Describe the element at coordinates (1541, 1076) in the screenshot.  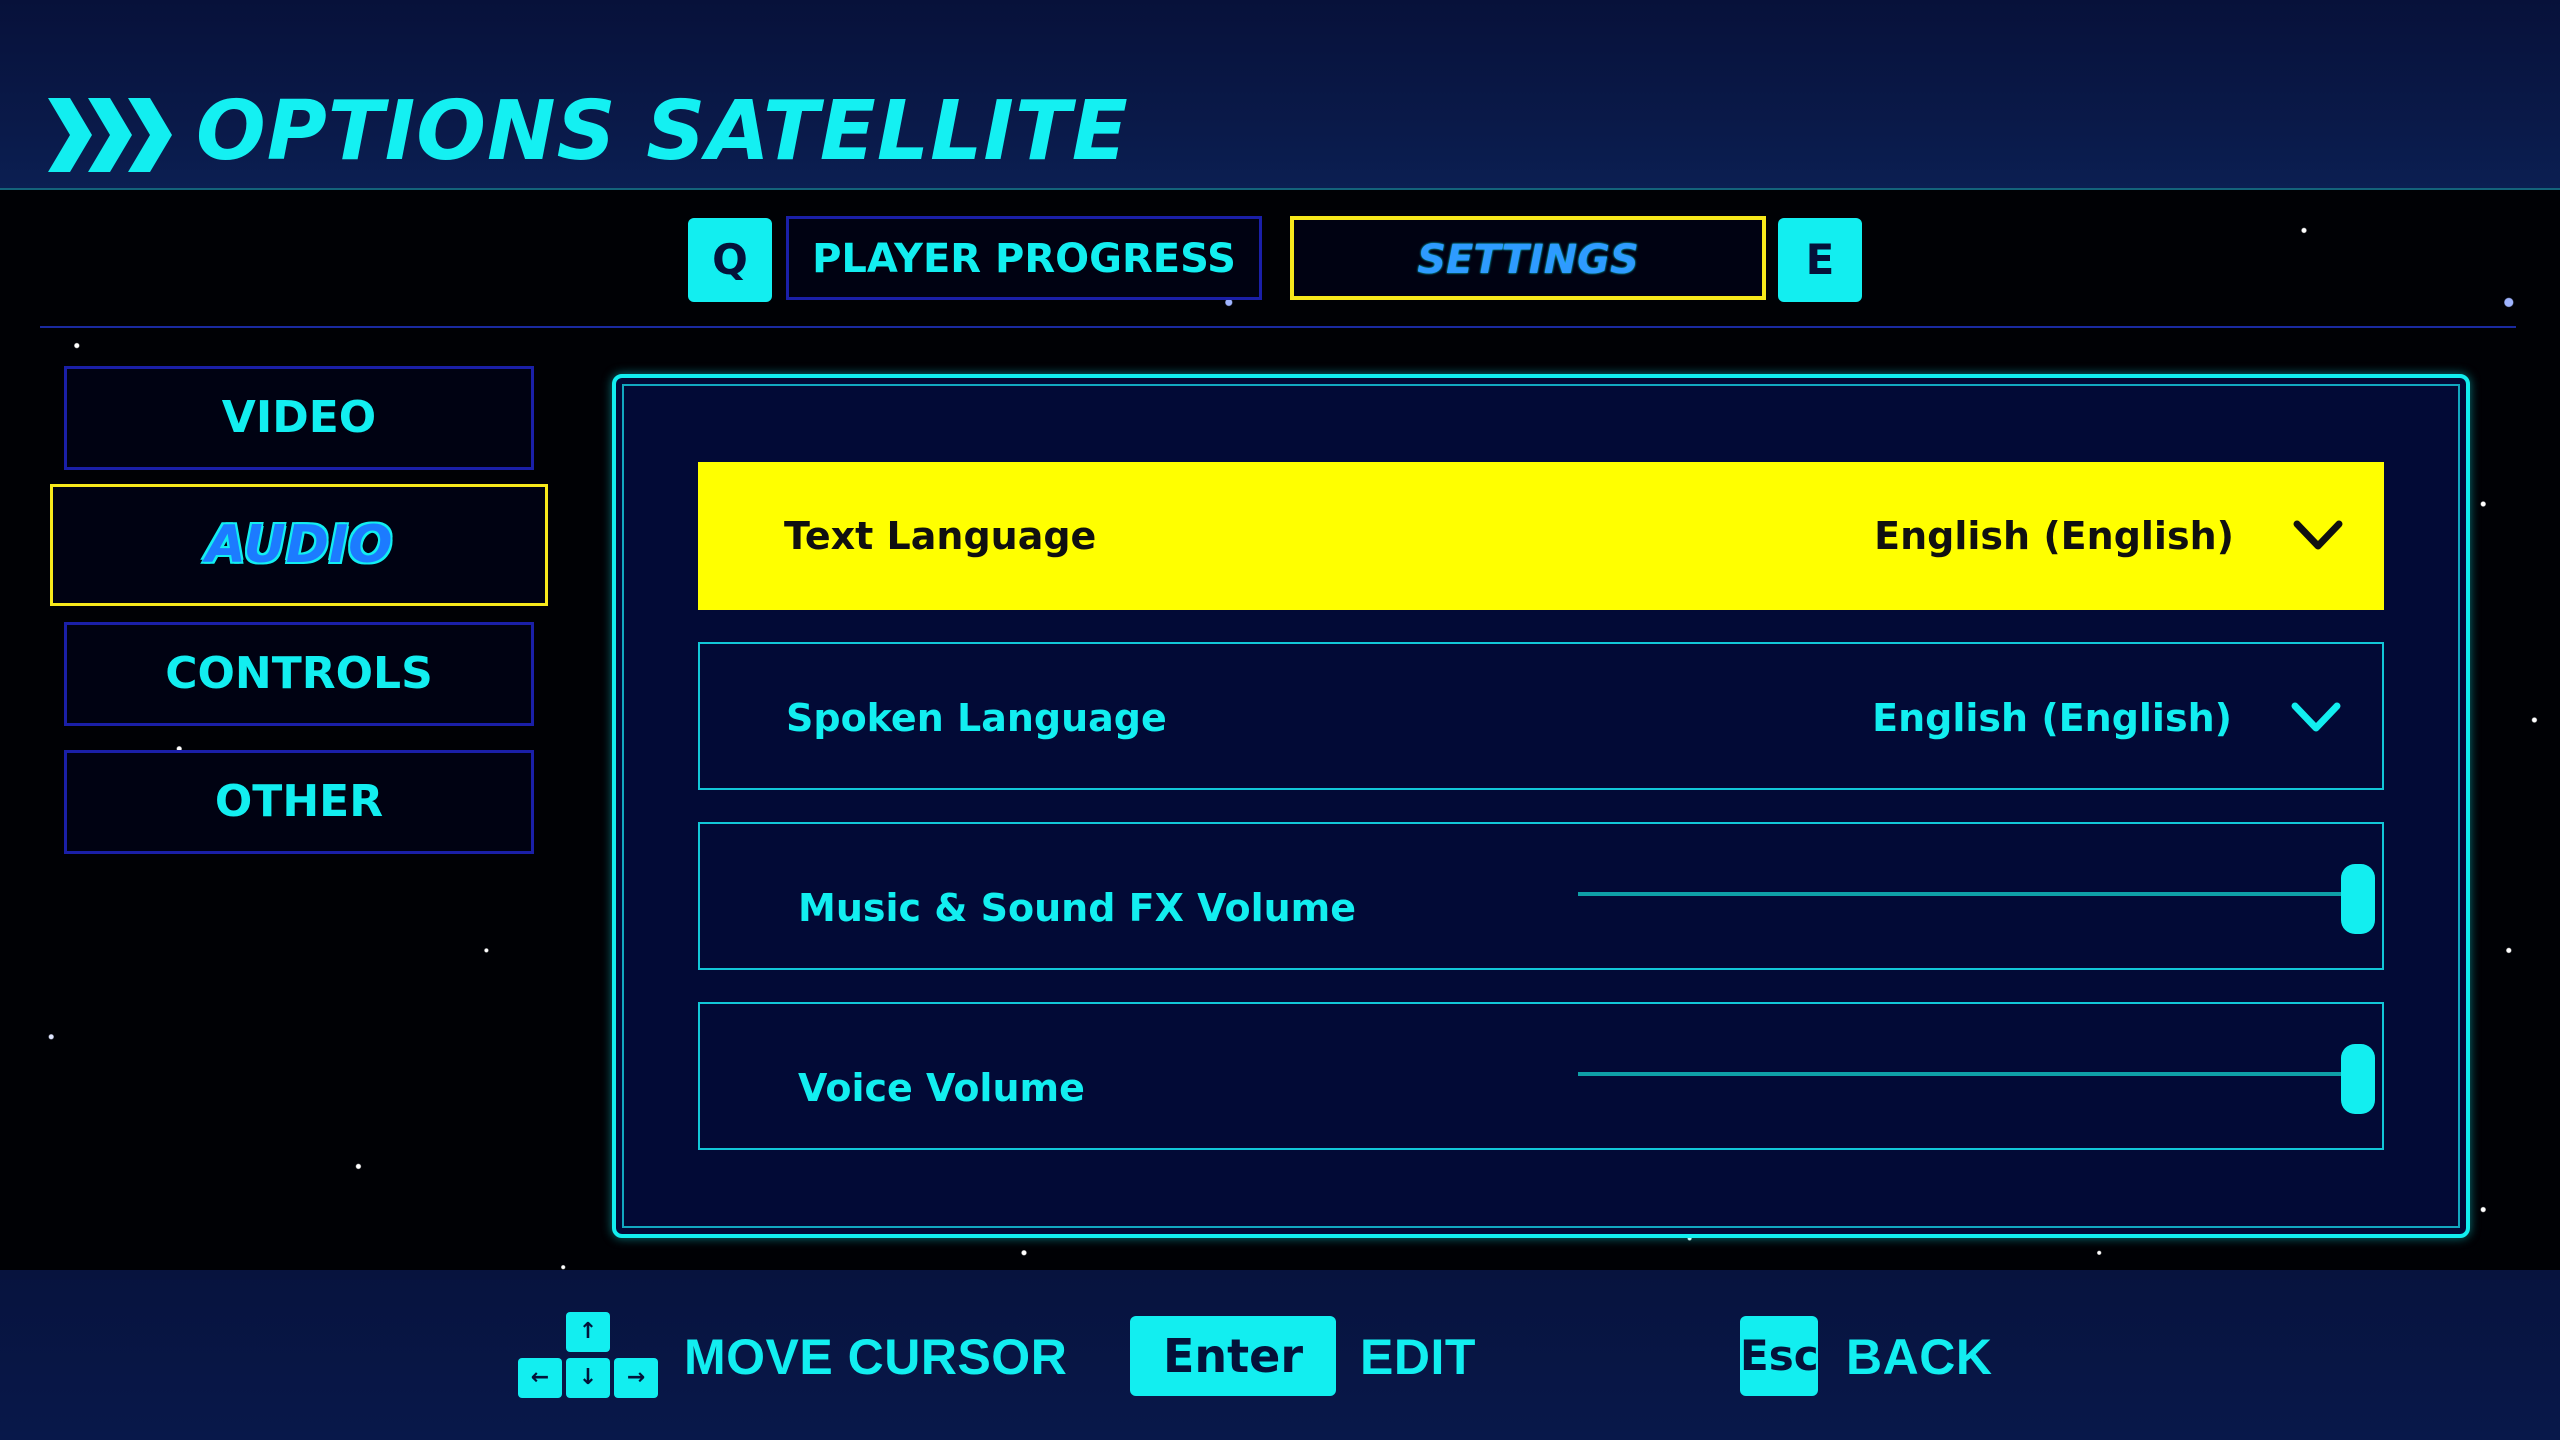
I see `setting-row-voice-volume: Voice Volume` at that location.